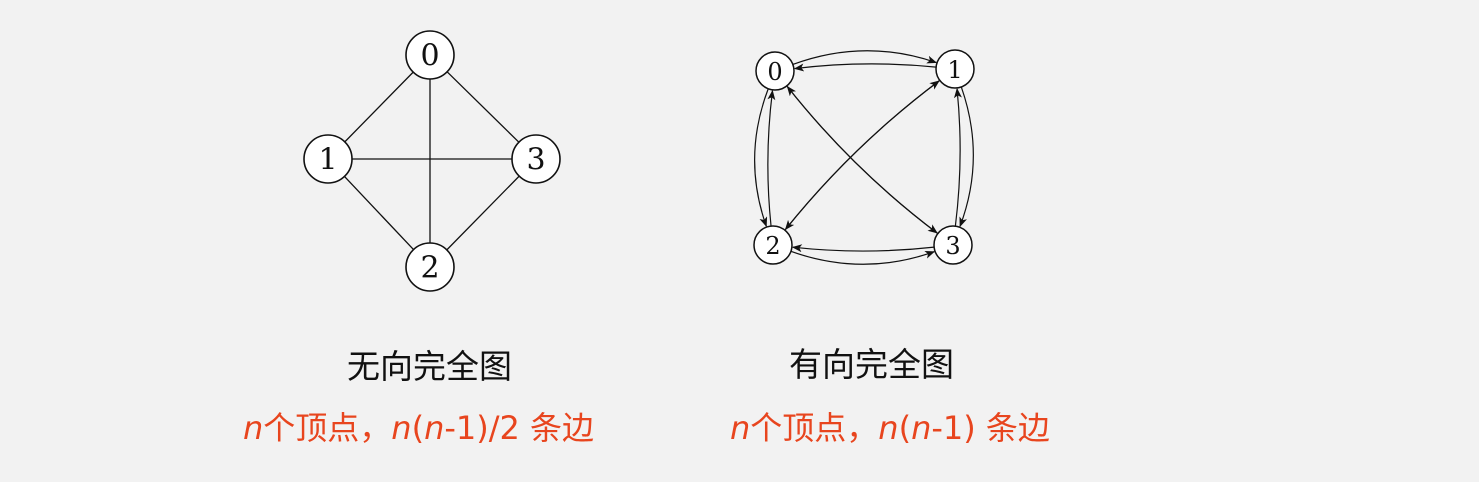 The width and height of the screenshot is (1479, 482). I want to click on directed-complete-graph: 0 1 2 3, so click(864, 157).